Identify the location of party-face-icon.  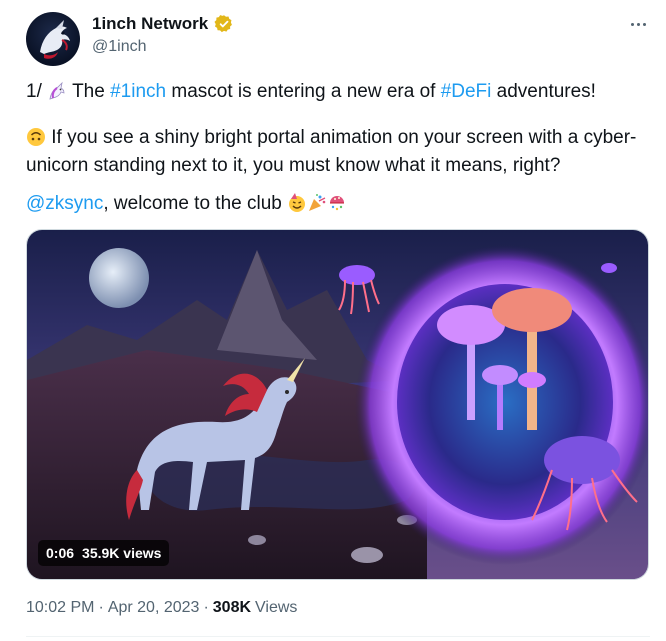
(297, 206).